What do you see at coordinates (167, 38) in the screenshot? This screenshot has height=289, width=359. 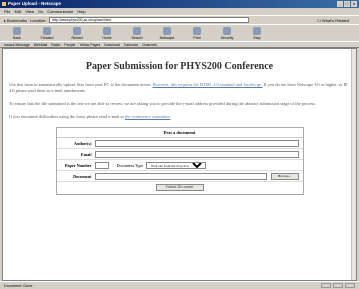 I see `netscape-label: Netscape` at bounding box center [167, 38].